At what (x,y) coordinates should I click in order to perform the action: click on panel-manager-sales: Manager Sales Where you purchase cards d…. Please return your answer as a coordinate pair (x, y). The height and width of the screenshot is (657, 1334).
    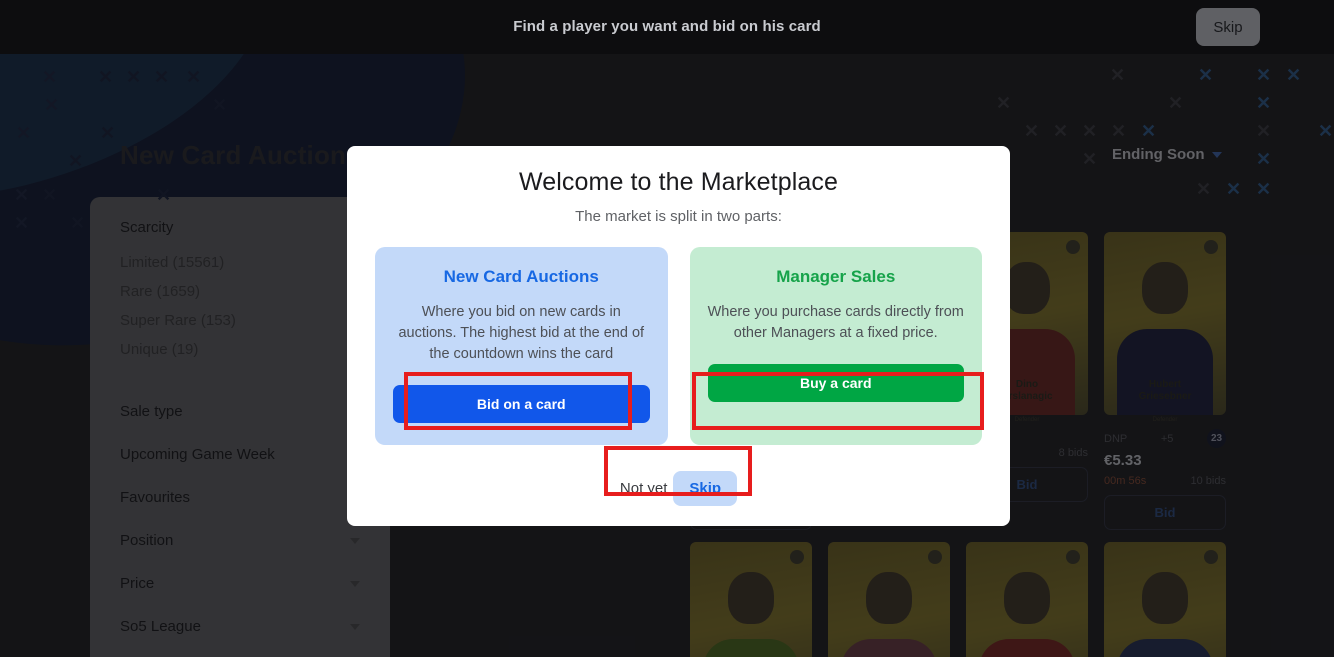
    Looking at the image, I should click on (835, 346).